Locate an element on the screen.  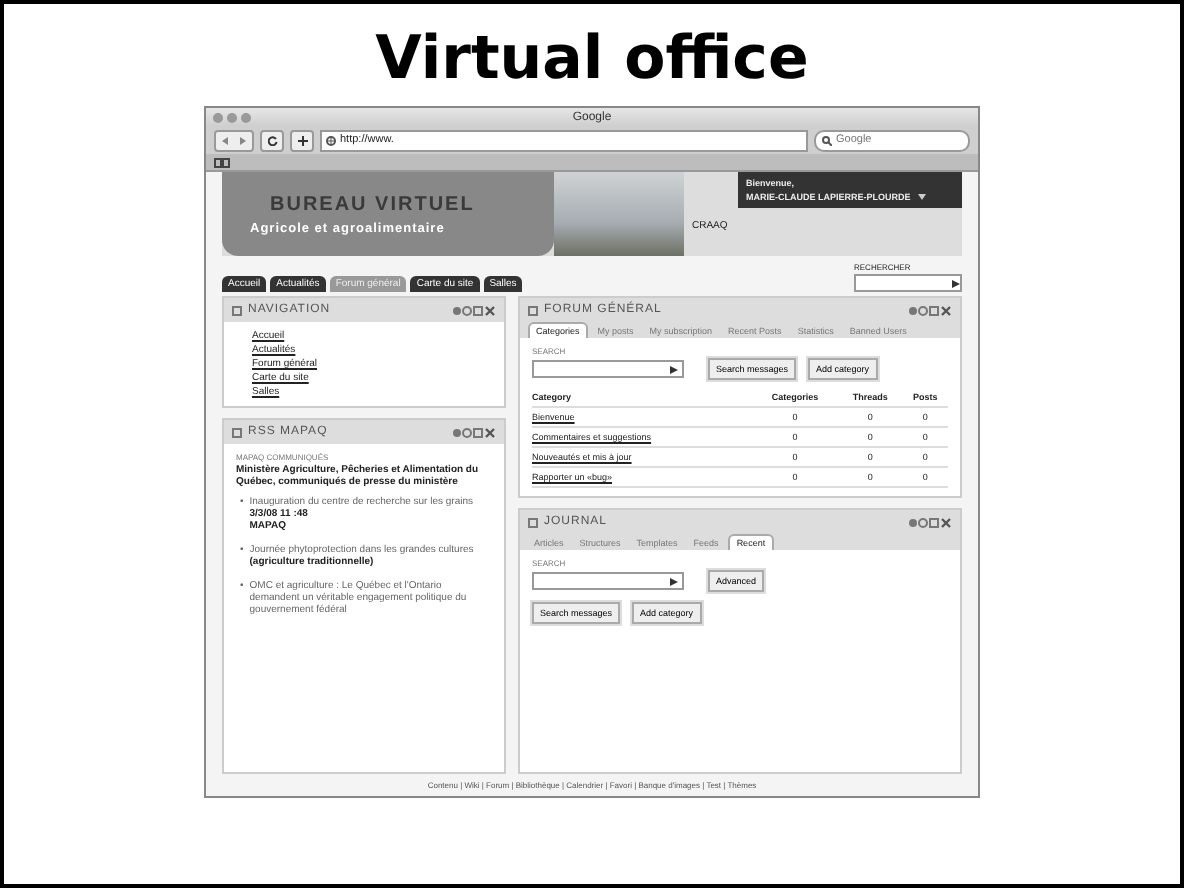
add-bookmark-button is located at coordinates (302, 140).